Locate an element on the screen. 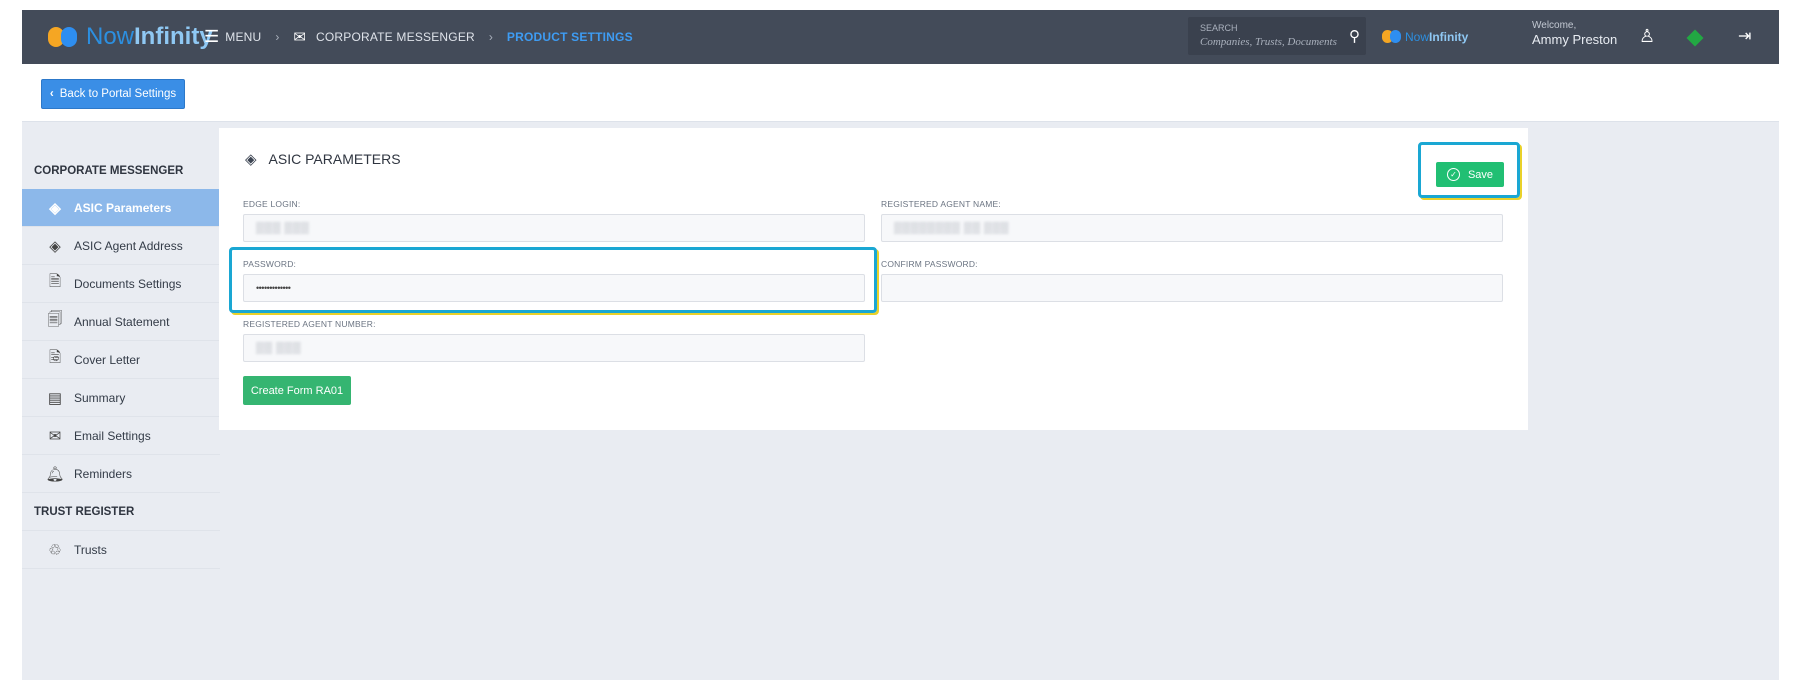 The image size is (1801, 694). chevron-left-icon: ‹ is located at coordinates (51, 94).